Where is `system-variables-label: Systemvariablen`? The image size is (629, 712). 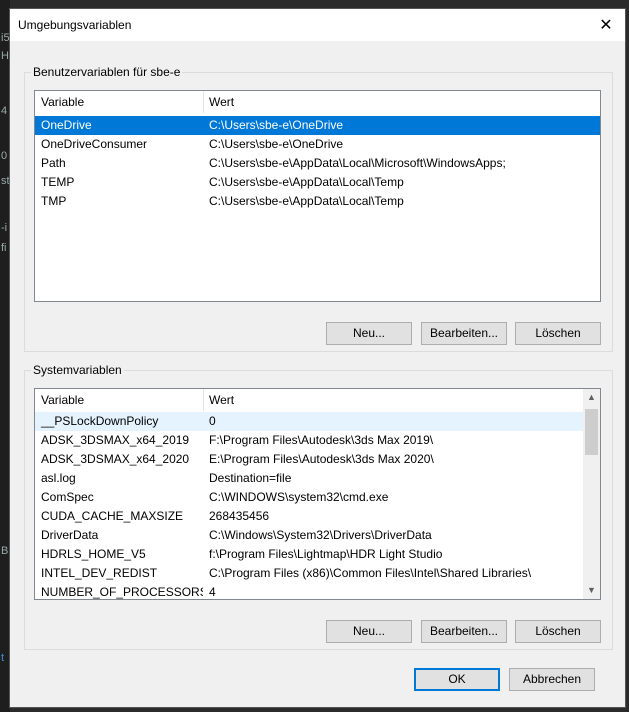
system-variables-label: Systemvariablen is located at coordinates (77, 370).